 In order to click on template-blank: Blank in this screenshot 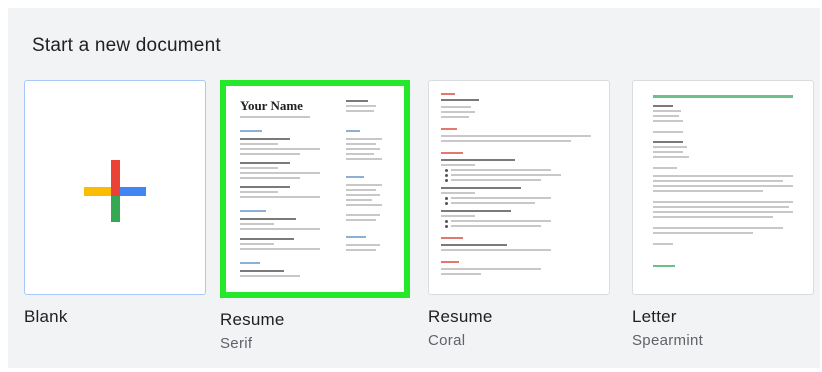, I will do `click(116, 203)`.